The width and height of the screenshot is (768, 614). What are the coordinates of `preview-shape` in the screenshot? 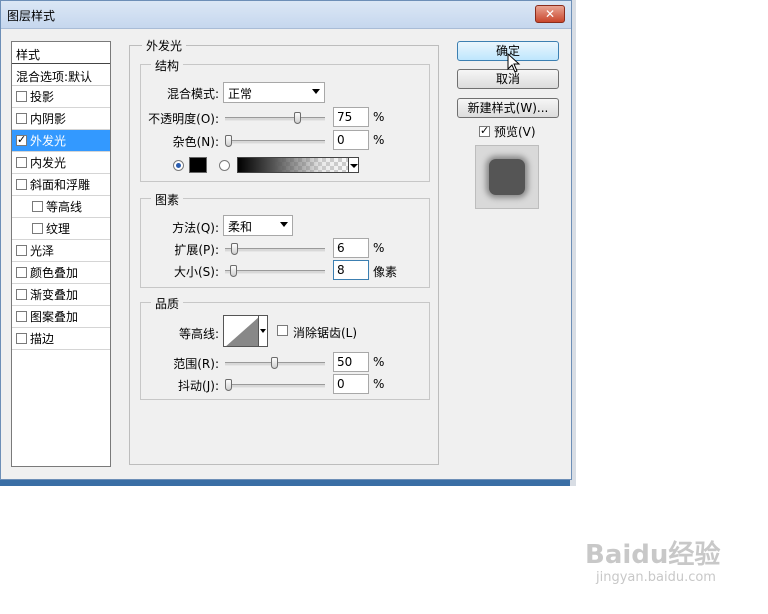 It's located at (507, 177).